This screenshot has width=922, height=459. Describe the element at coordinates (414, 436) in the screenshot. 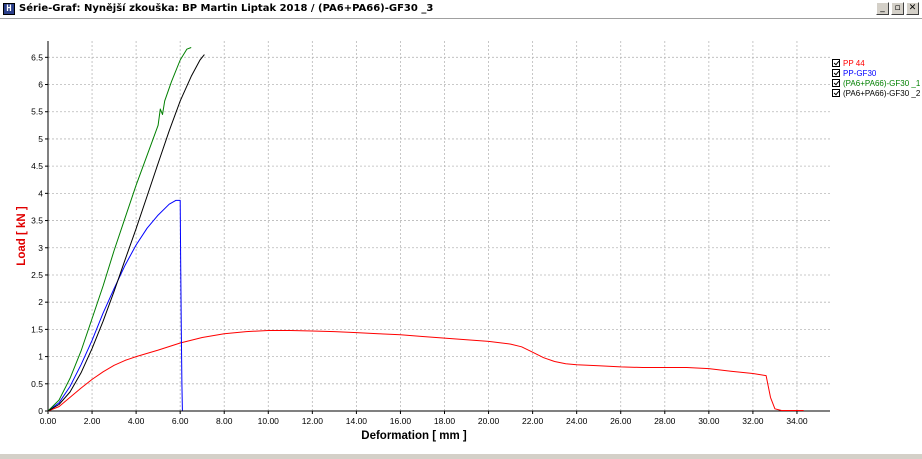

I see `x-axis-title: Deformation [ mm ]` at that location.